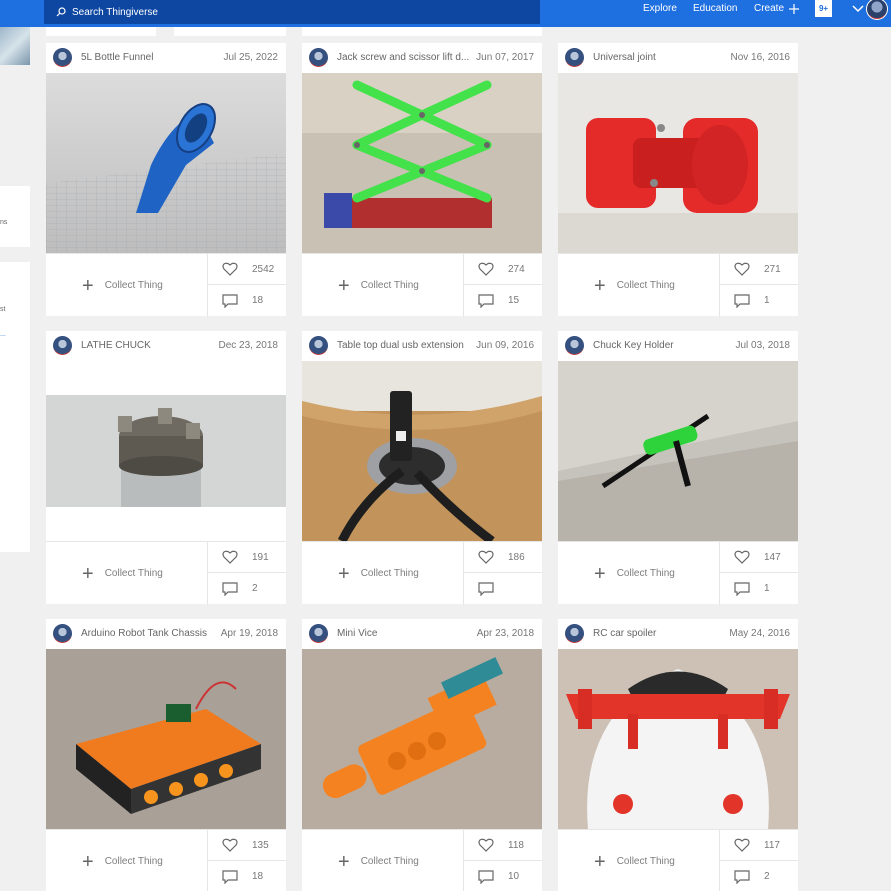  Describe the element at coordinates (763, 345) in the screenshot. I see `card-date: Jul 03, 2018` at that location.